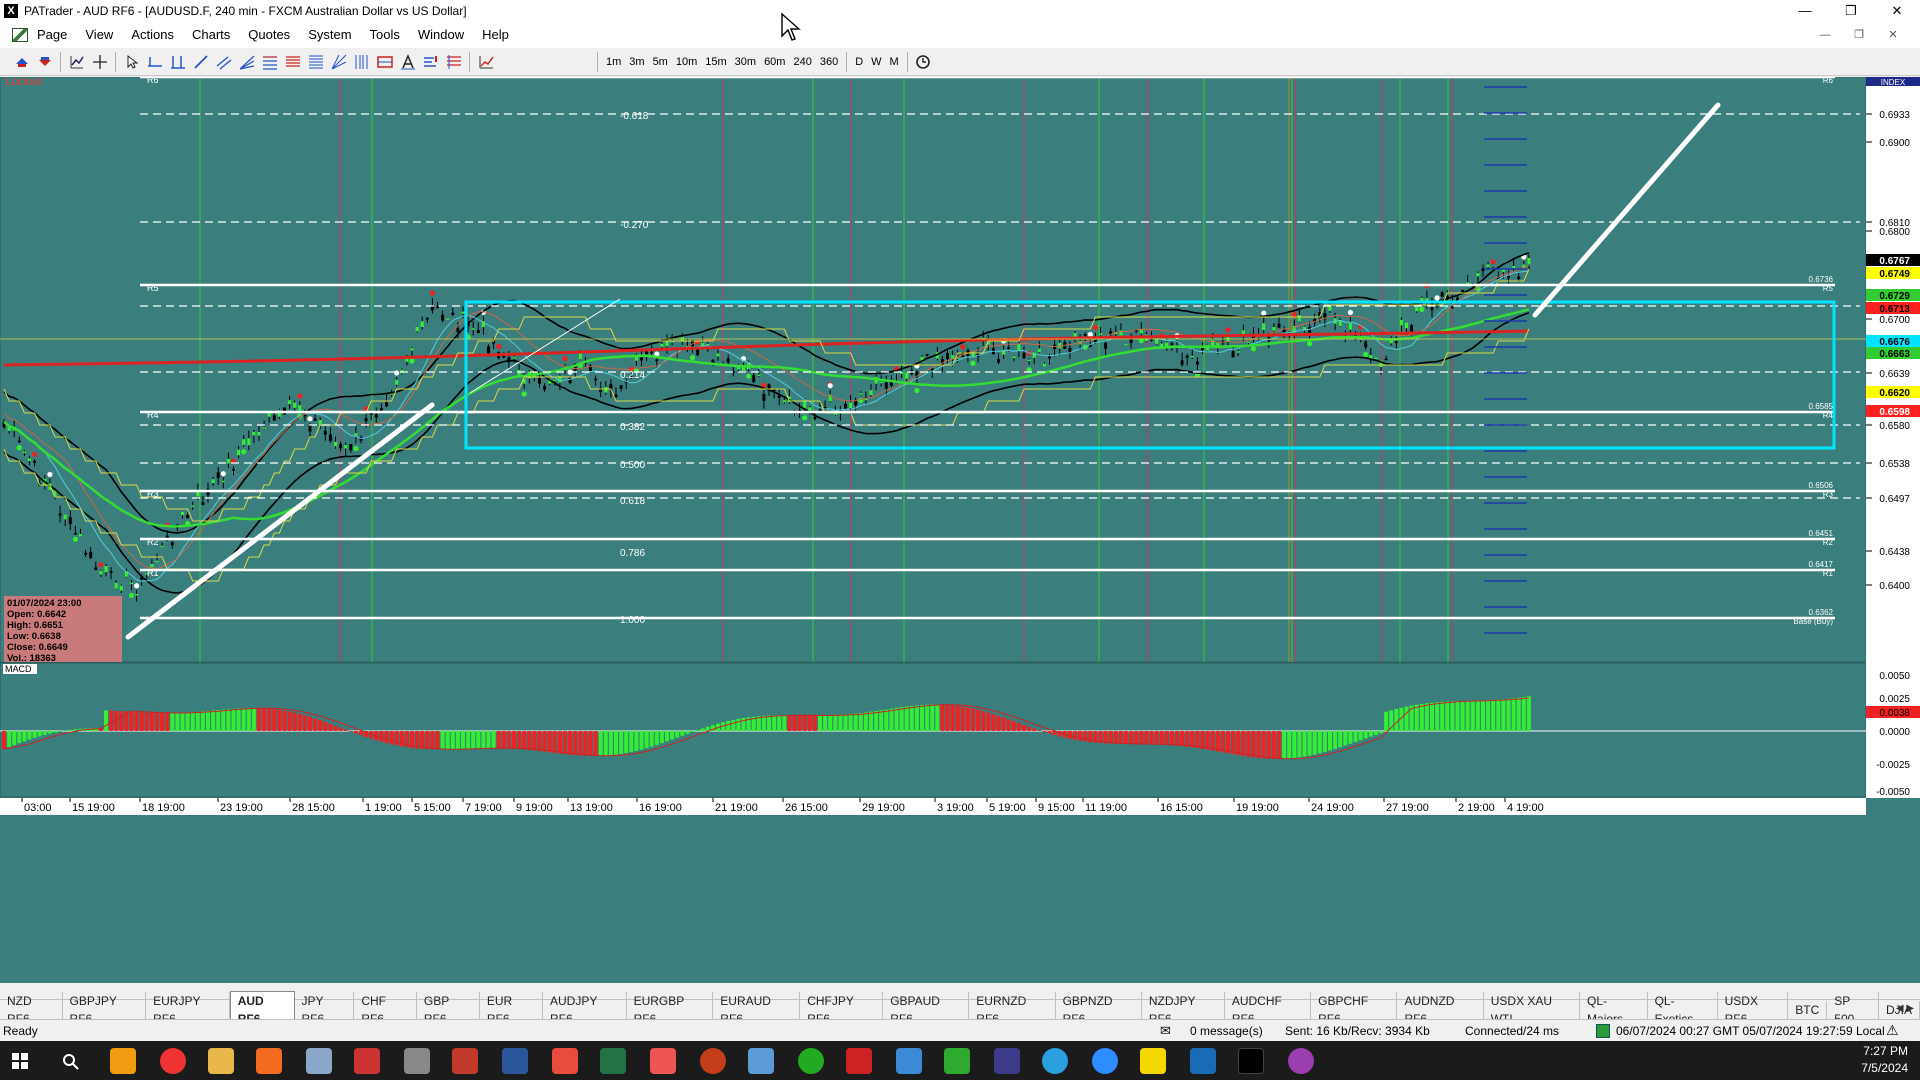 This screenshot has height=1080, width=1920. I want to click on timeframe-240: 240, so click(802, 62).